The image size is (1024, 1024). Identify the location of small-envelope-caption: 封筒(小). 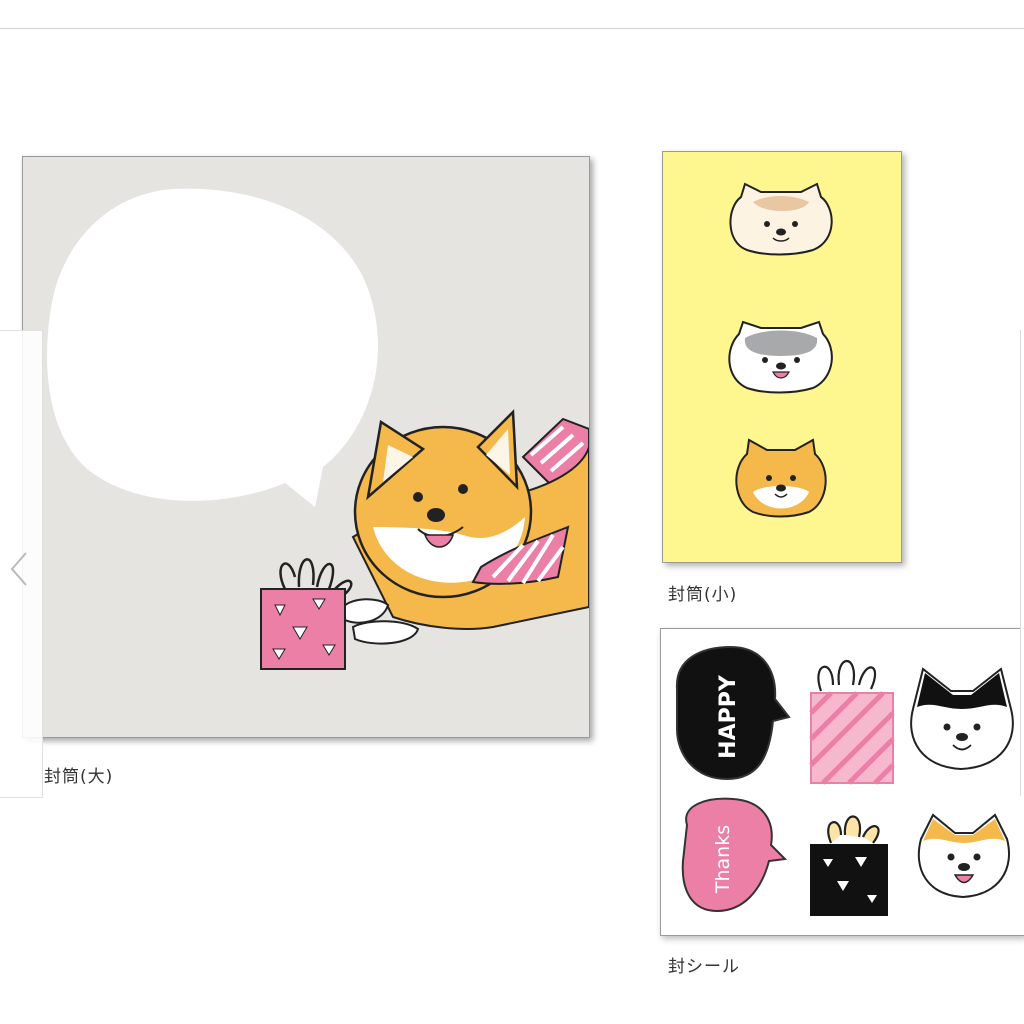
(703, 595).